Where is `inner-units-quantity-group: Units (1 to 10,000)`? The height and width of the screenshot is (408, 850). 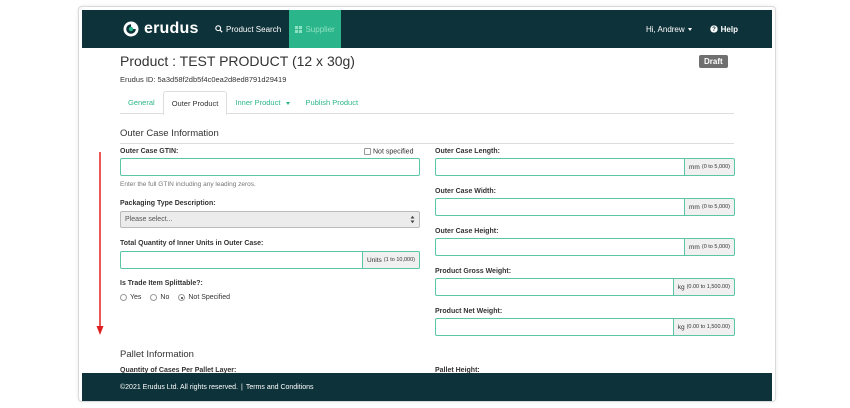 inner-units-quantity-group: Units (1 to 10,000) is located at coordinates (270, 260).